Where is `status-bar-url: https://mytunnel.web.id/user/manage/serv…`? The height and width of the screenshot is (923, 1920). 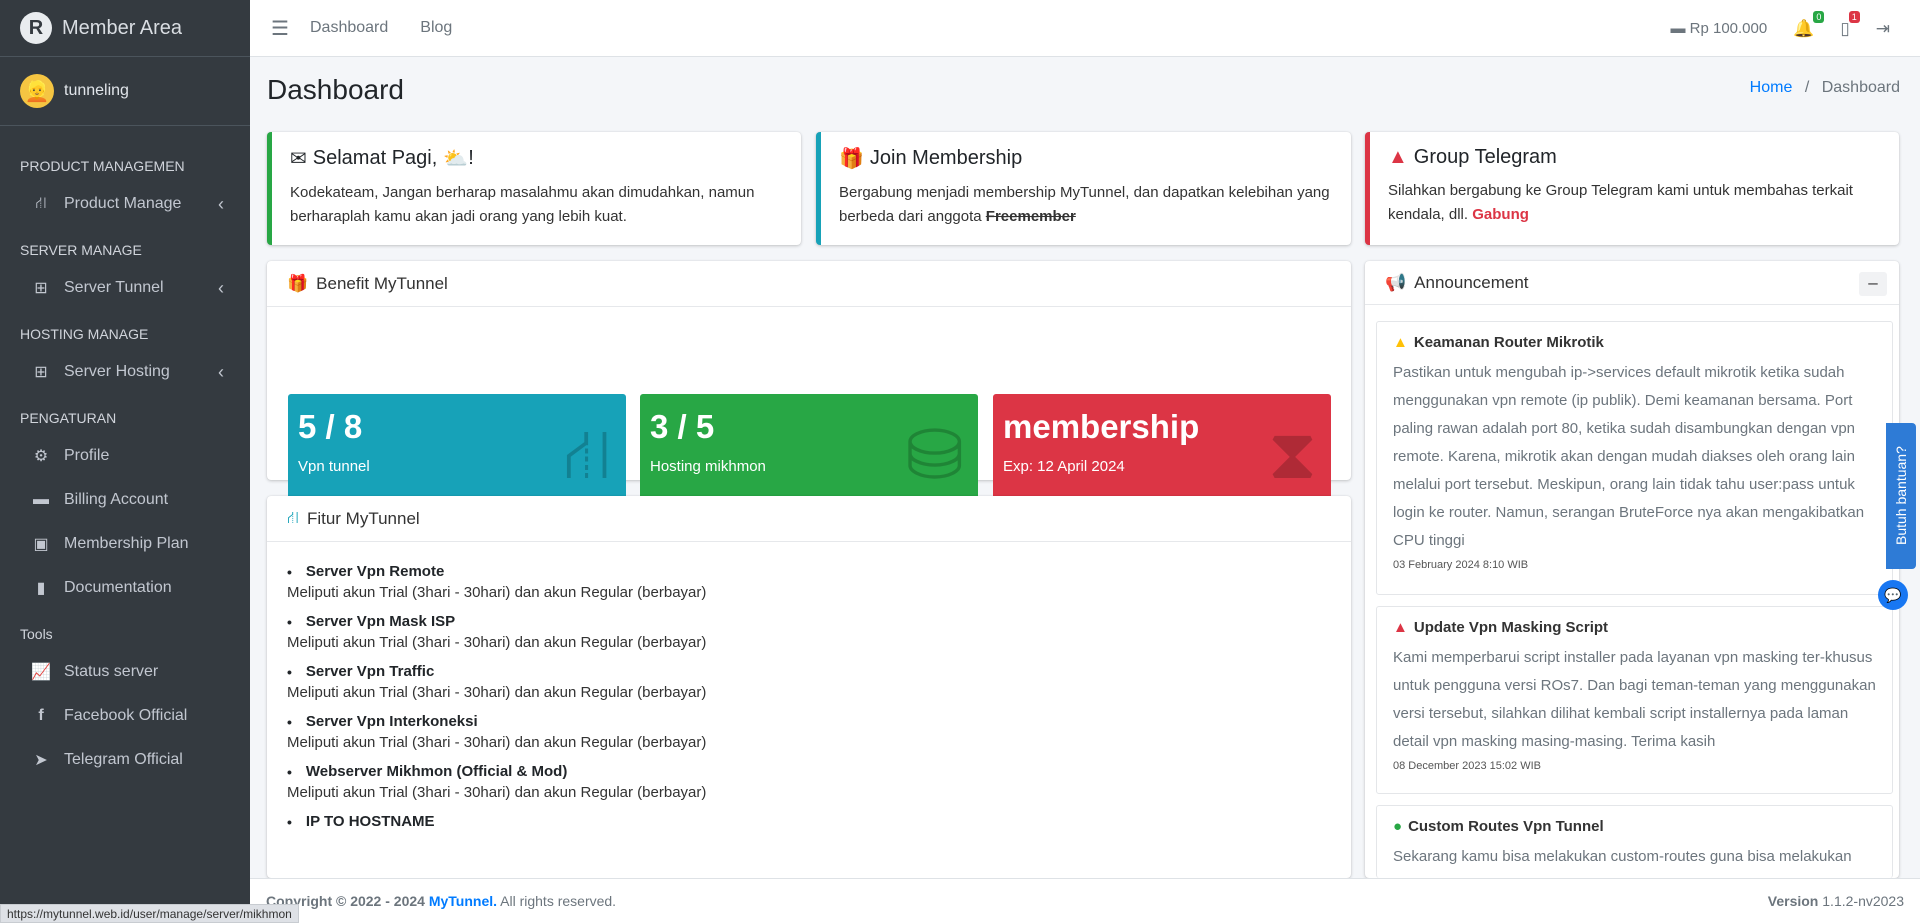
status-bar-url: https://mytunnel.web.id/user/manage/serv… is located at coordinates (149, 913).